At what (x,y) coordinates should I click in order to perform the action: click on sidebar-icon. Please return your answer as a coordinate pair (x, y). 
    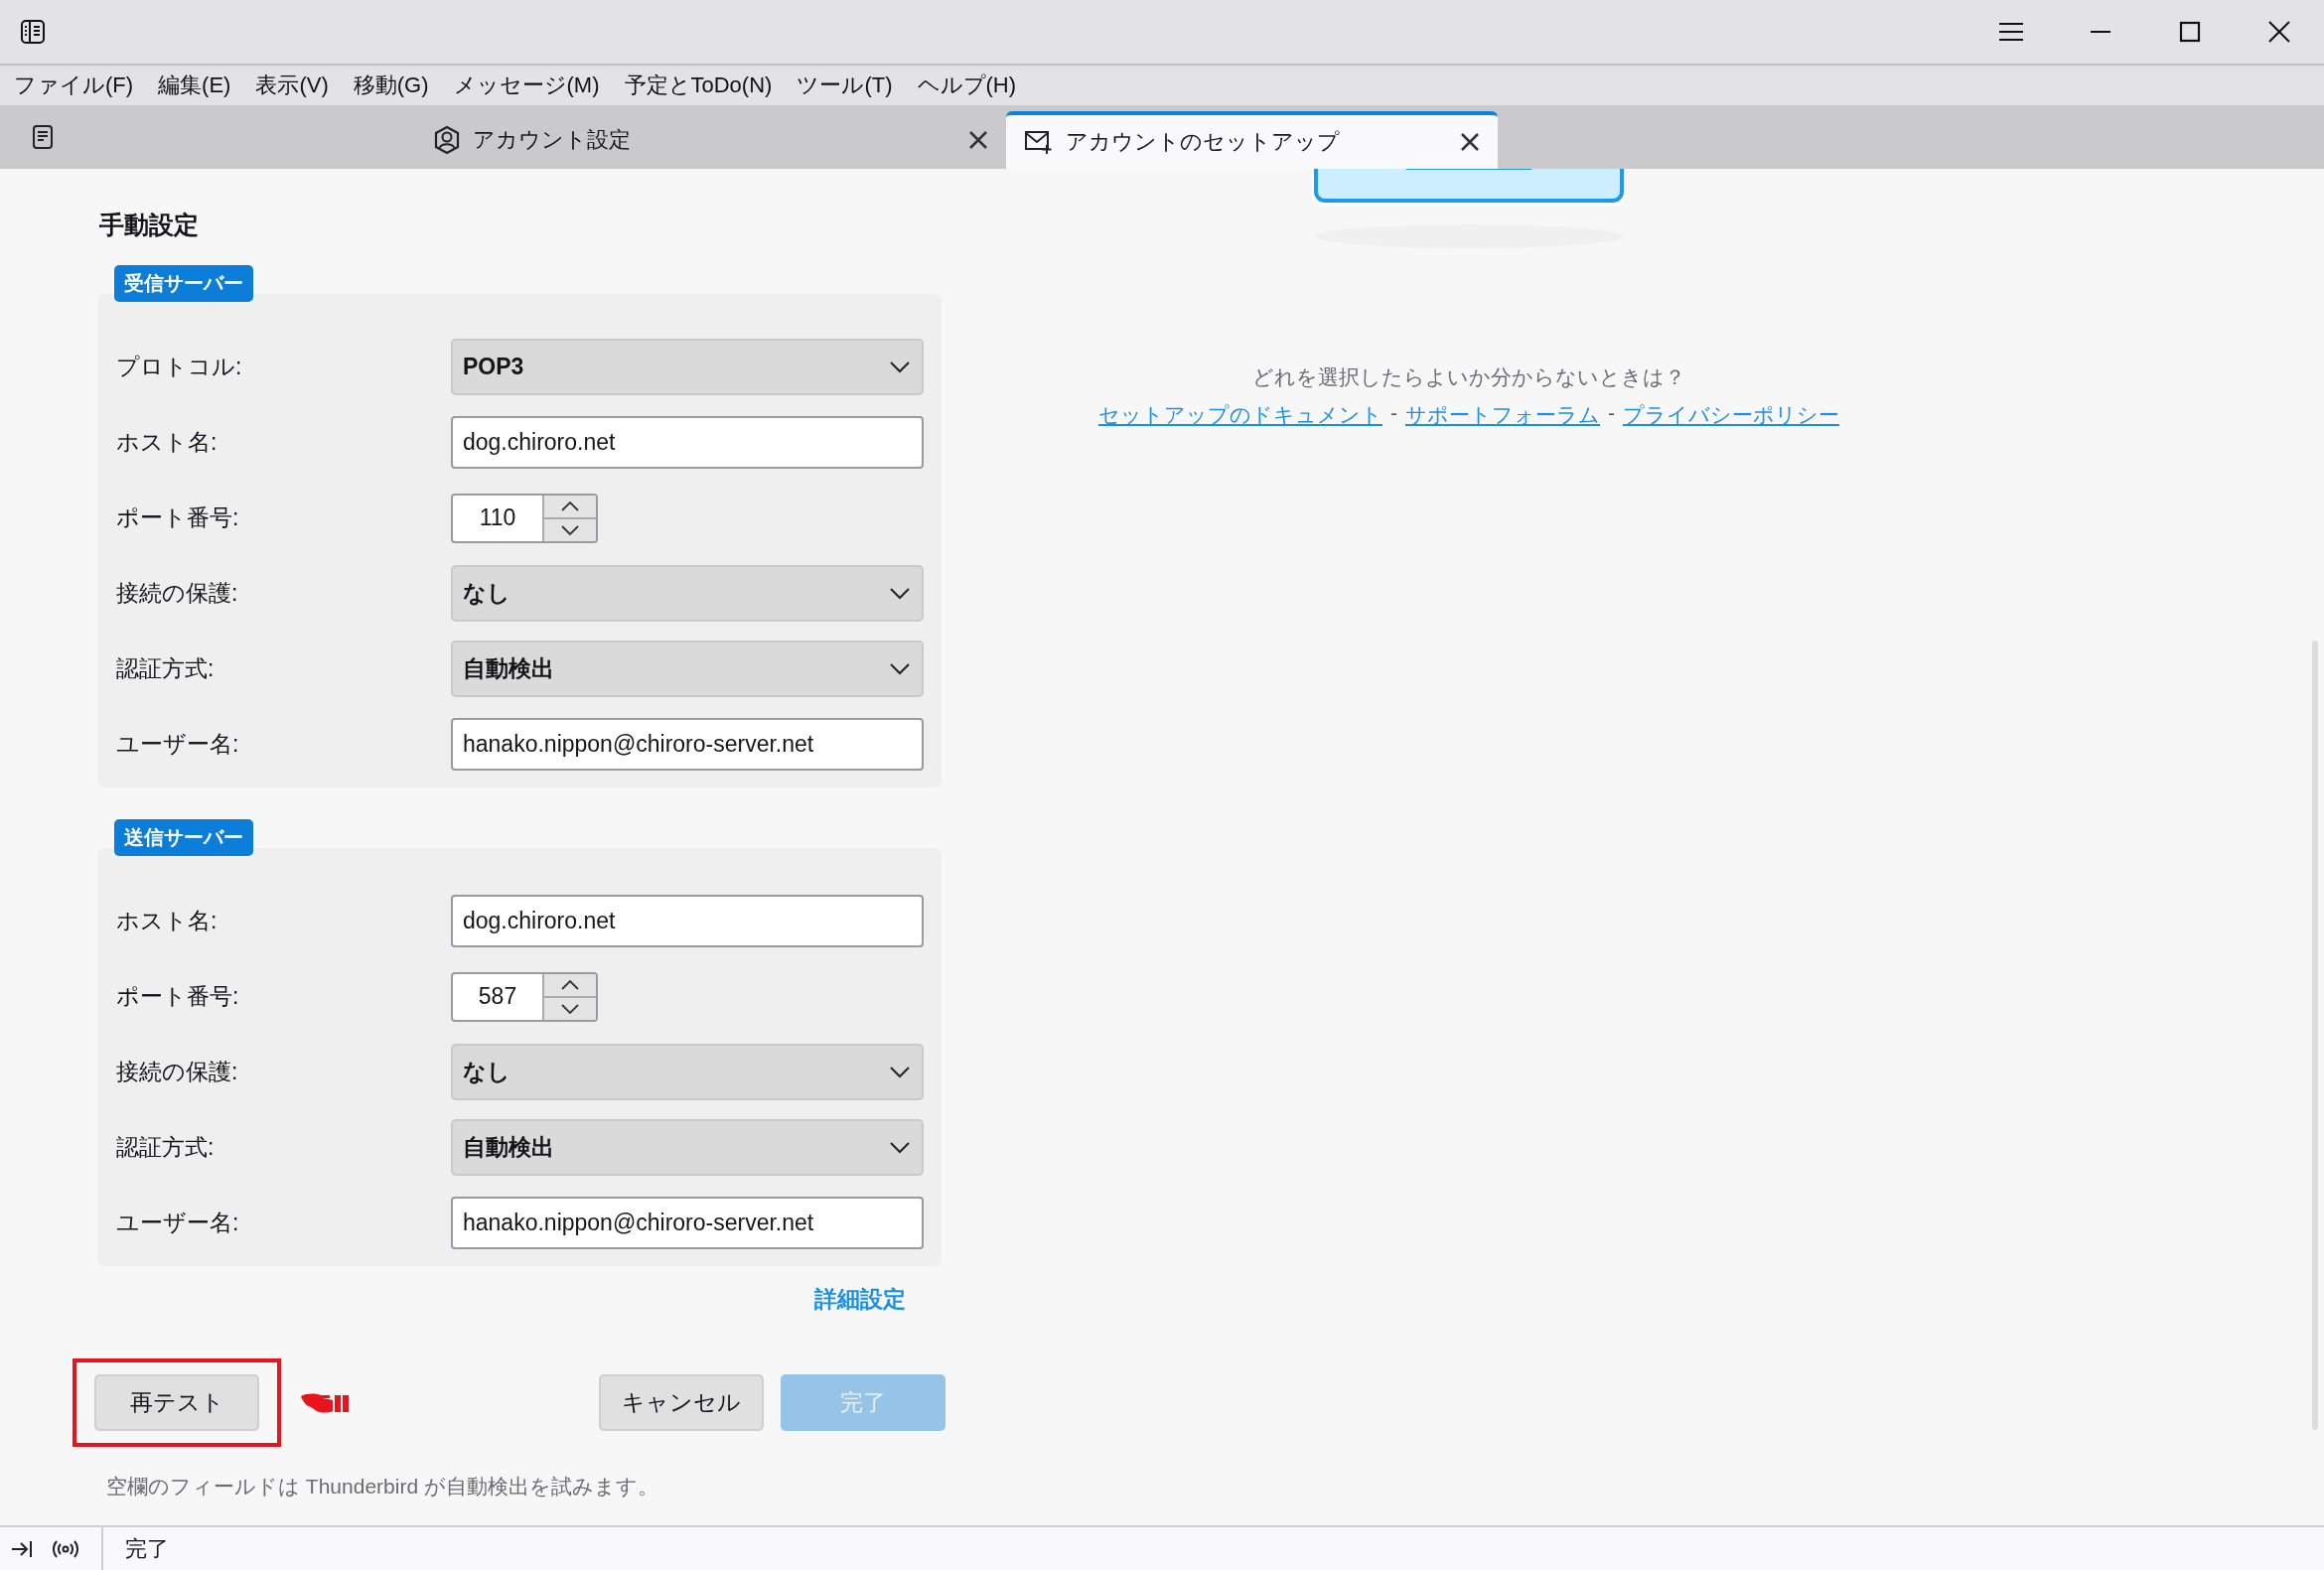
    Looking at the image, I should click on (33, 32).